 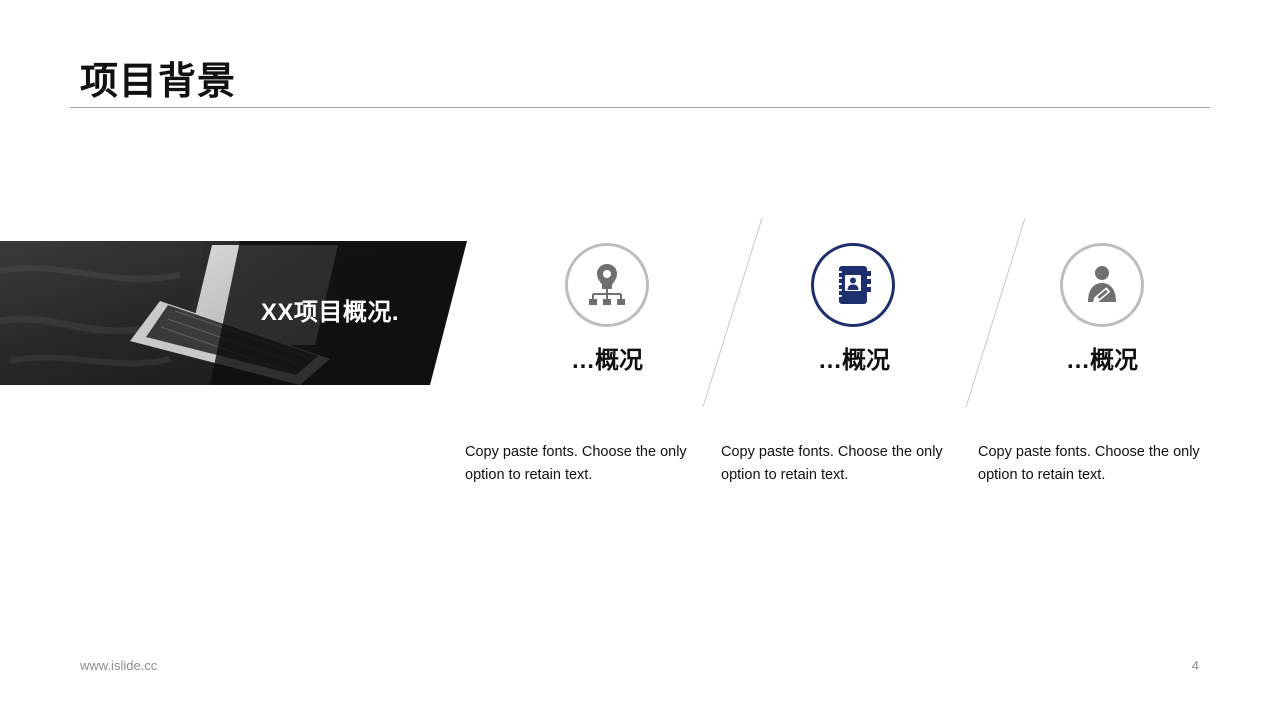 I want to click on feature-title-1: …概况, so click(x=607, y=360).